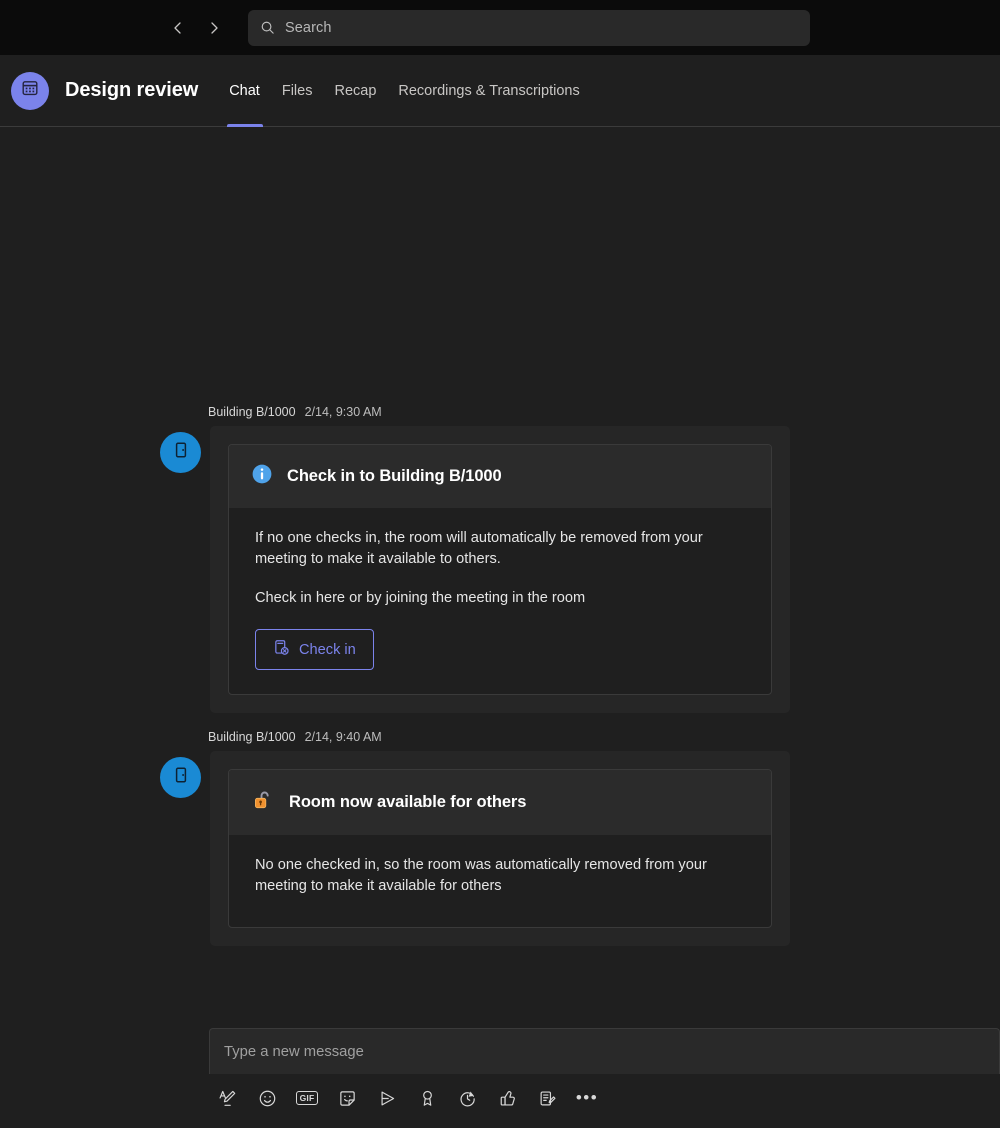 Image resolution: width=1000 pixels, height=1128 pixels. What do you see at coordinates (500, 412) in the screenshot?
I see `message-meta: Building B/1000 2/14, 9:30 AM` at bounding box center [500, 412].